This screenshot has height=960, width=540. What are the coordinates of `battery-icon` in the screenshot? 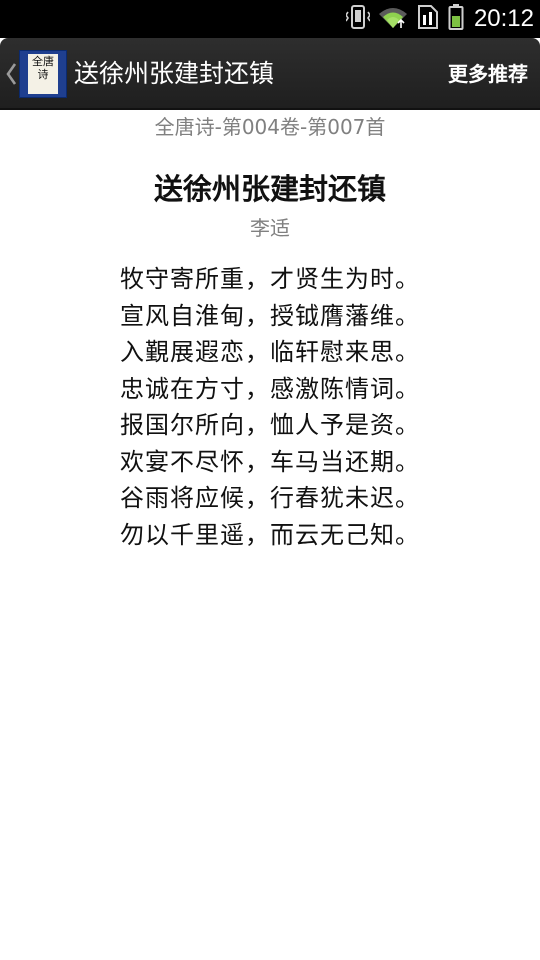 It's located at (456, 19).